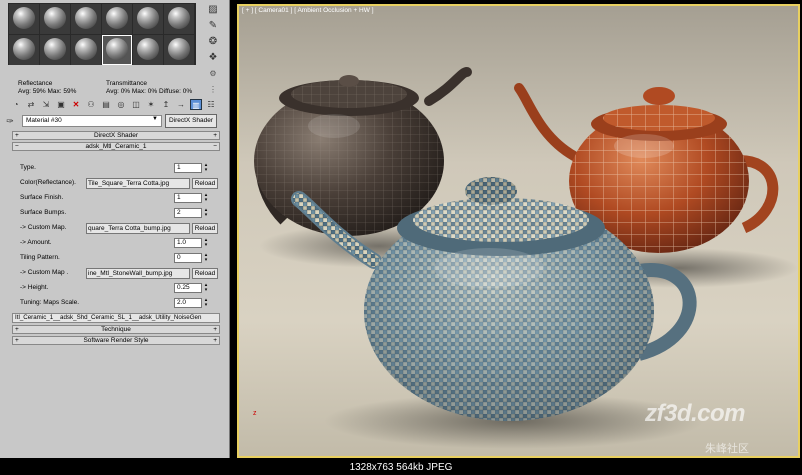  I want to click on assign-to-selection-icon: ⇲, so click(46, 104).